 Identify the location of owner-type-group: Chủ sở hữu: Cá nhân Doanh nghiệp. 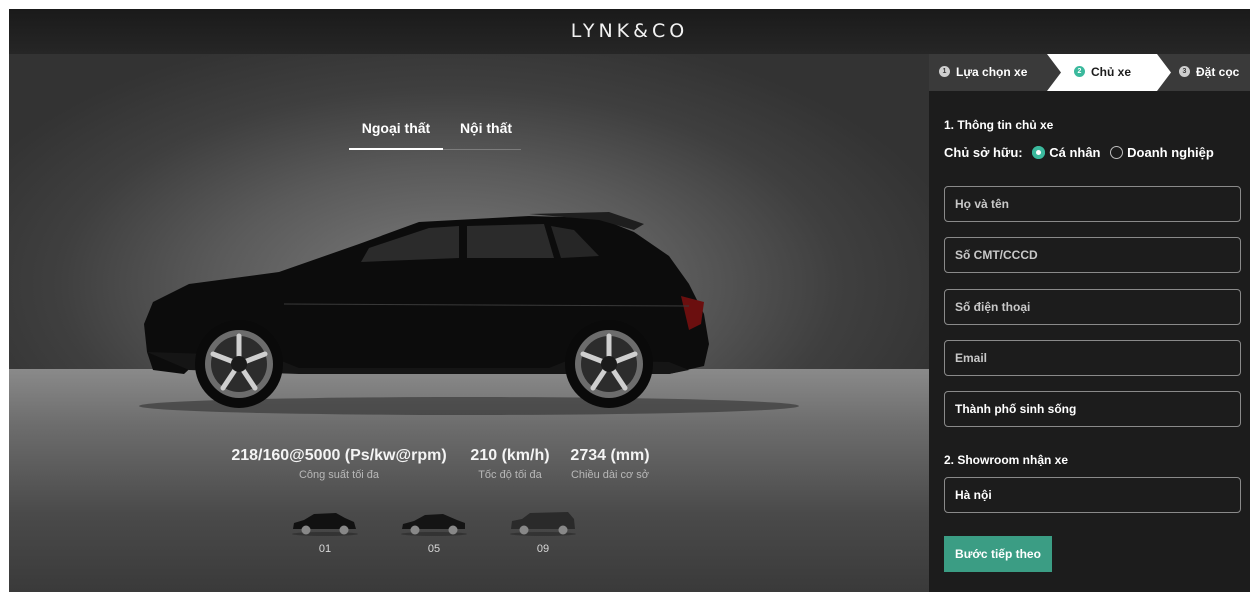
(1079, 152).